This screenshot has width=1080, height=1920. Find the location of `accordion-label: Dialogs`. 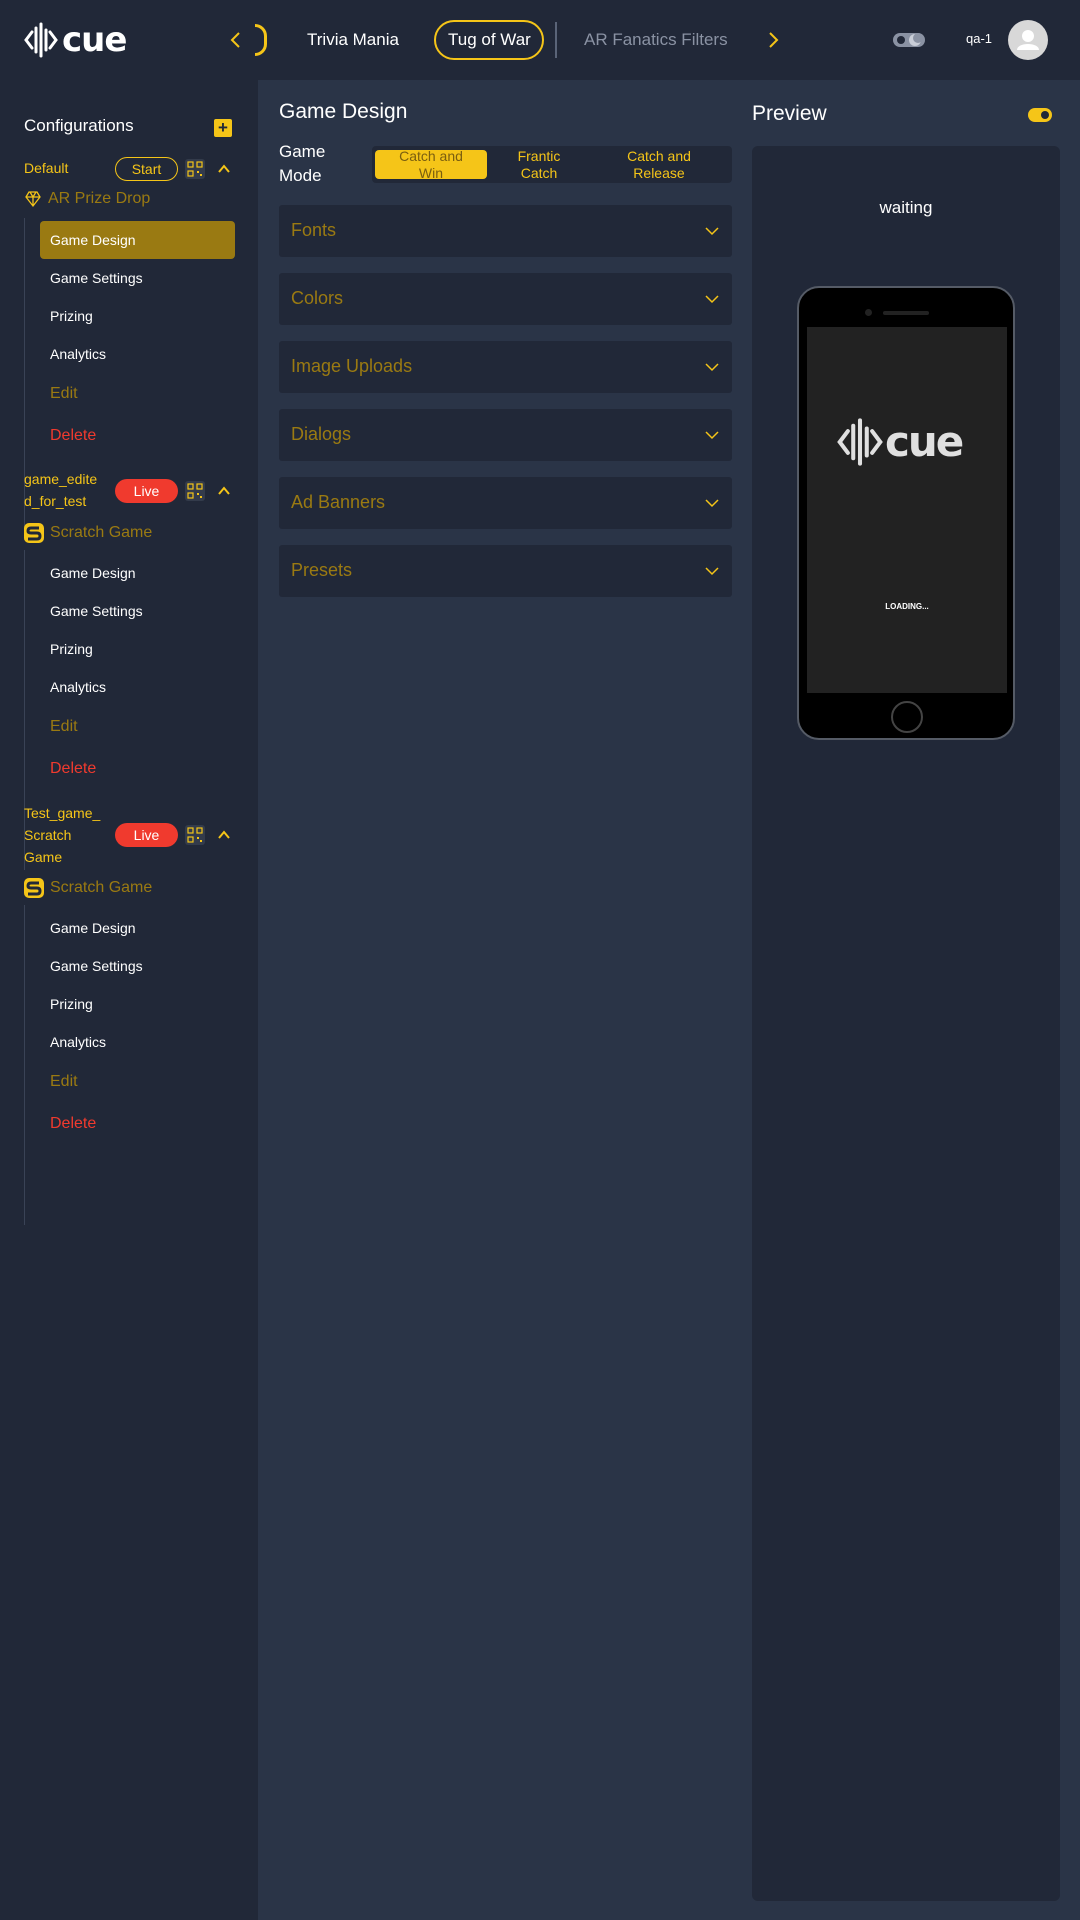

accordion-label: Dialogs is located at coordinates (321, 434).